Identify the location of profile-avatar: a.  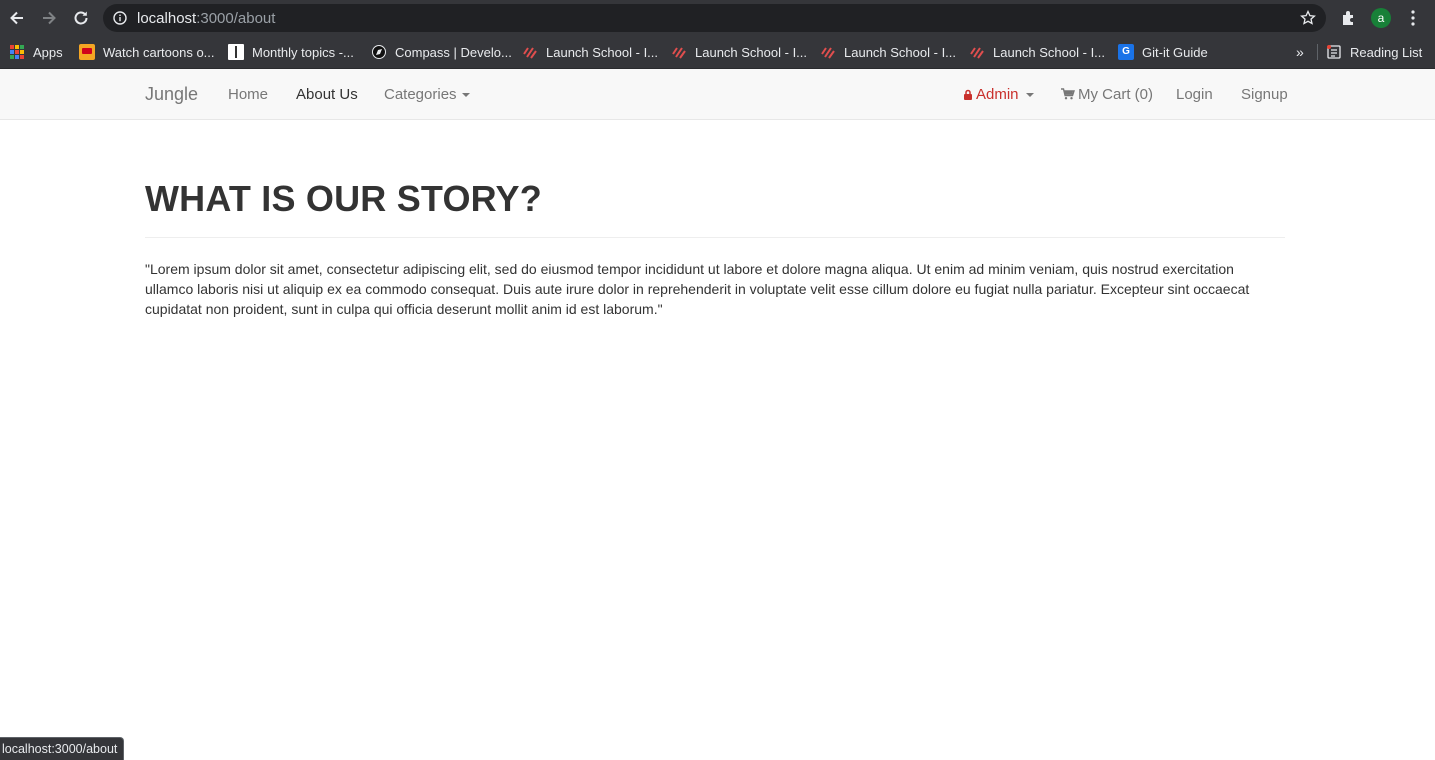
(1381, 18).